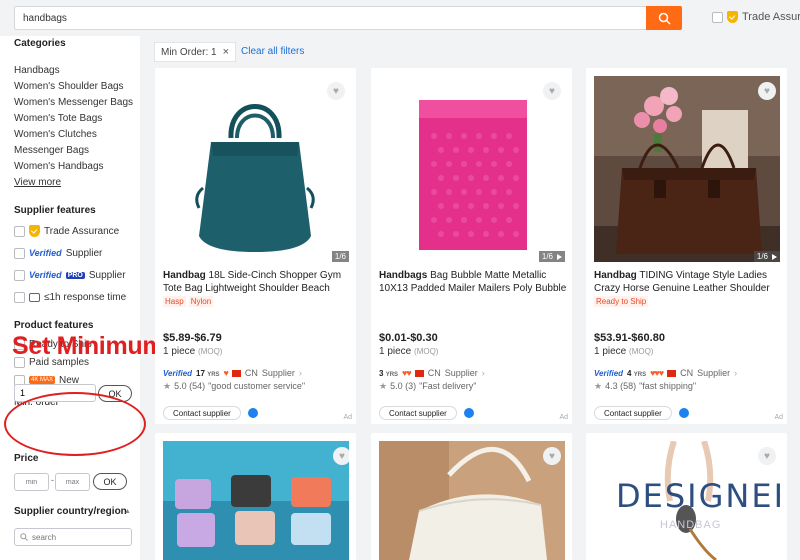 This screenshot has height=560, width=800. I want to click on chevron-up-icon: ▲, so click(127, 511).